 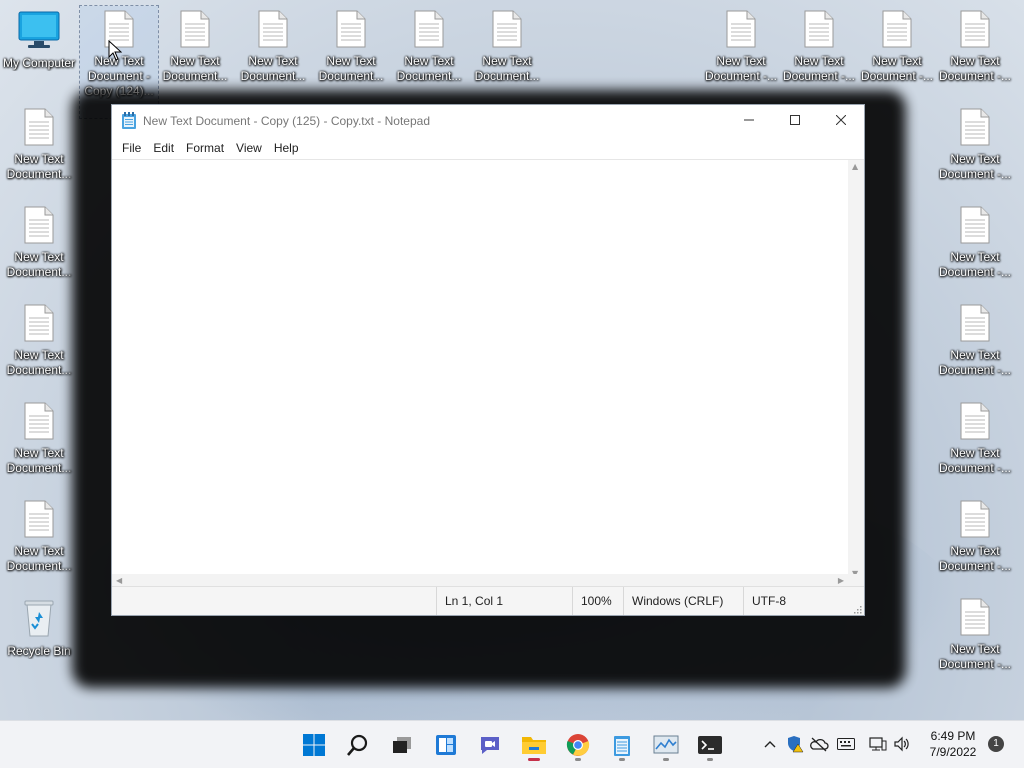 What do you see at coordinates (488, 148) in the screenshot?
I see `menu-bar: File Edit Format View Help` at bounding box center [488, 148].